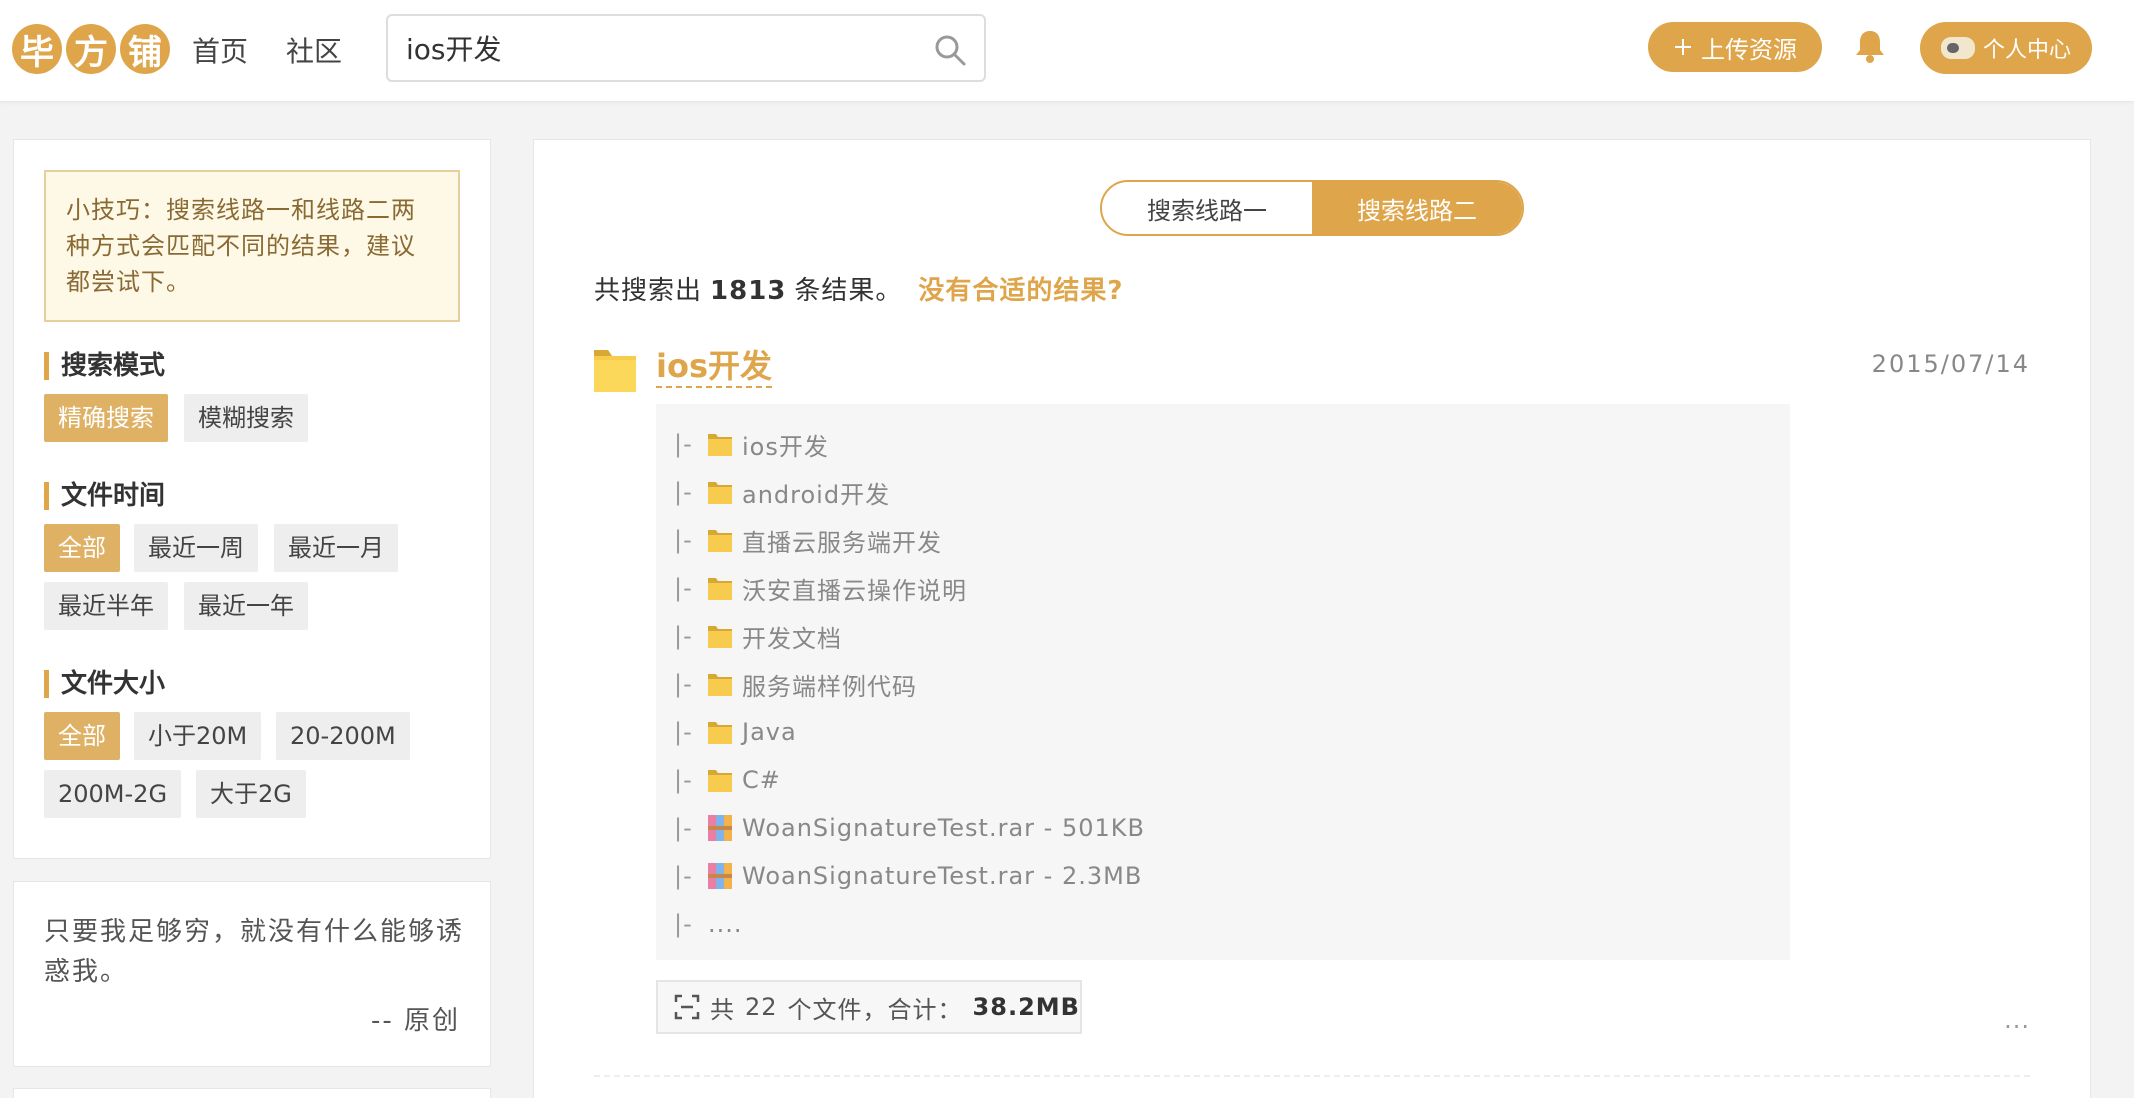 Image resolution: width=2134 pixels, height=1098 pixels. Describe the element at coordinates (1223, 876) in the screenshot. I see `tree-row: |- WoanSignatureTest.rar - 2.3MB` at that location.